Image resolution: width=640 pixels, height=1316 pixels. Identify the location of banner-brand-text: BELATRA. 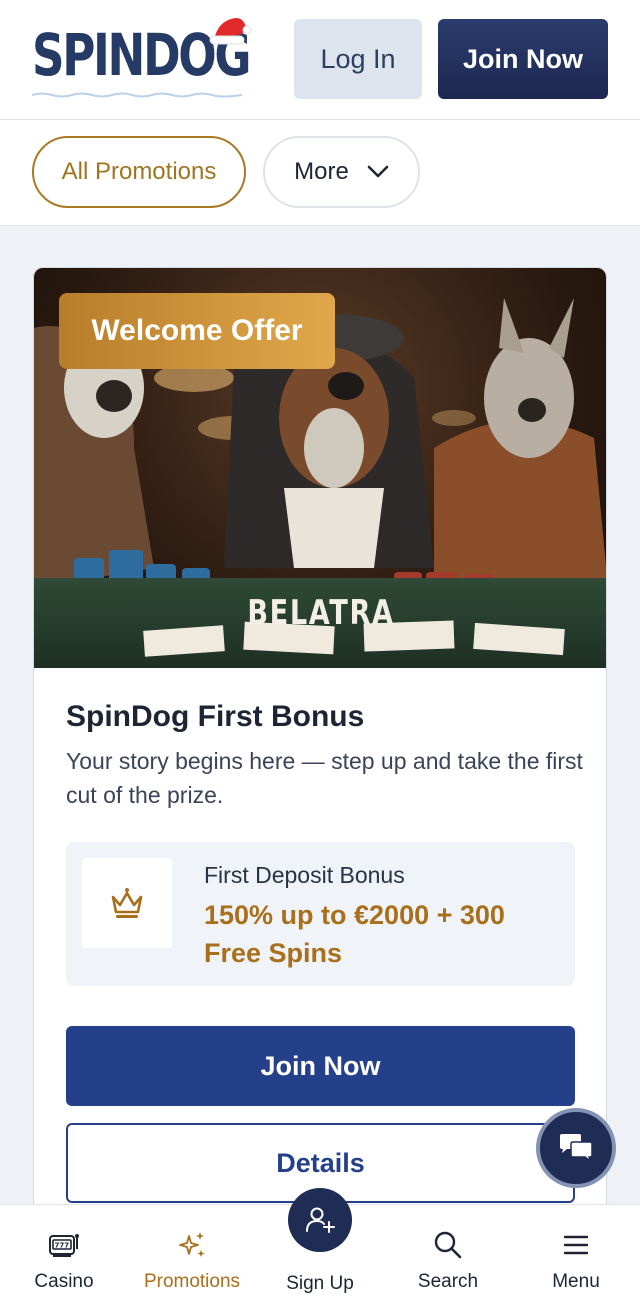
(321, 613).